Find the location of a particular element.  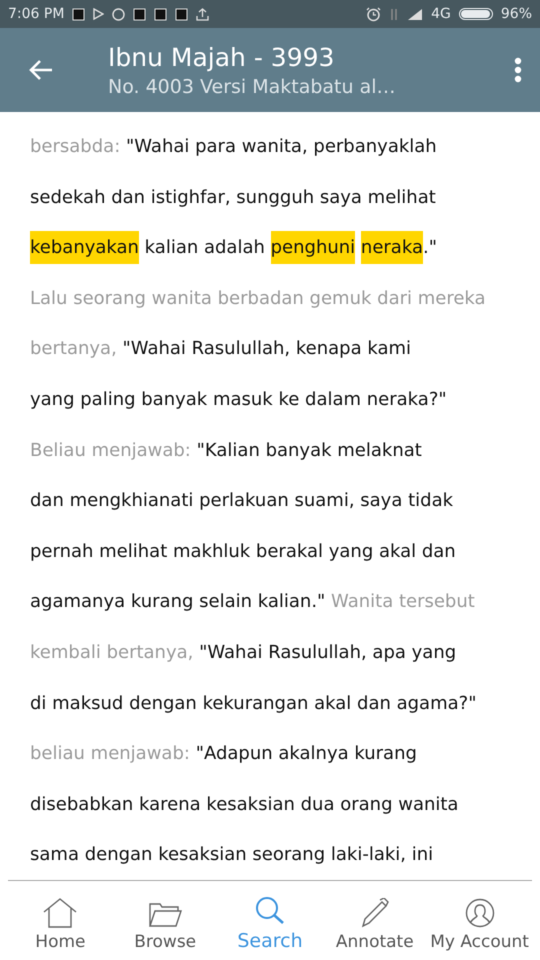

text-line: agamanya kurang selain kalian." Wanita tersebut is located at coordinates (253, 602).